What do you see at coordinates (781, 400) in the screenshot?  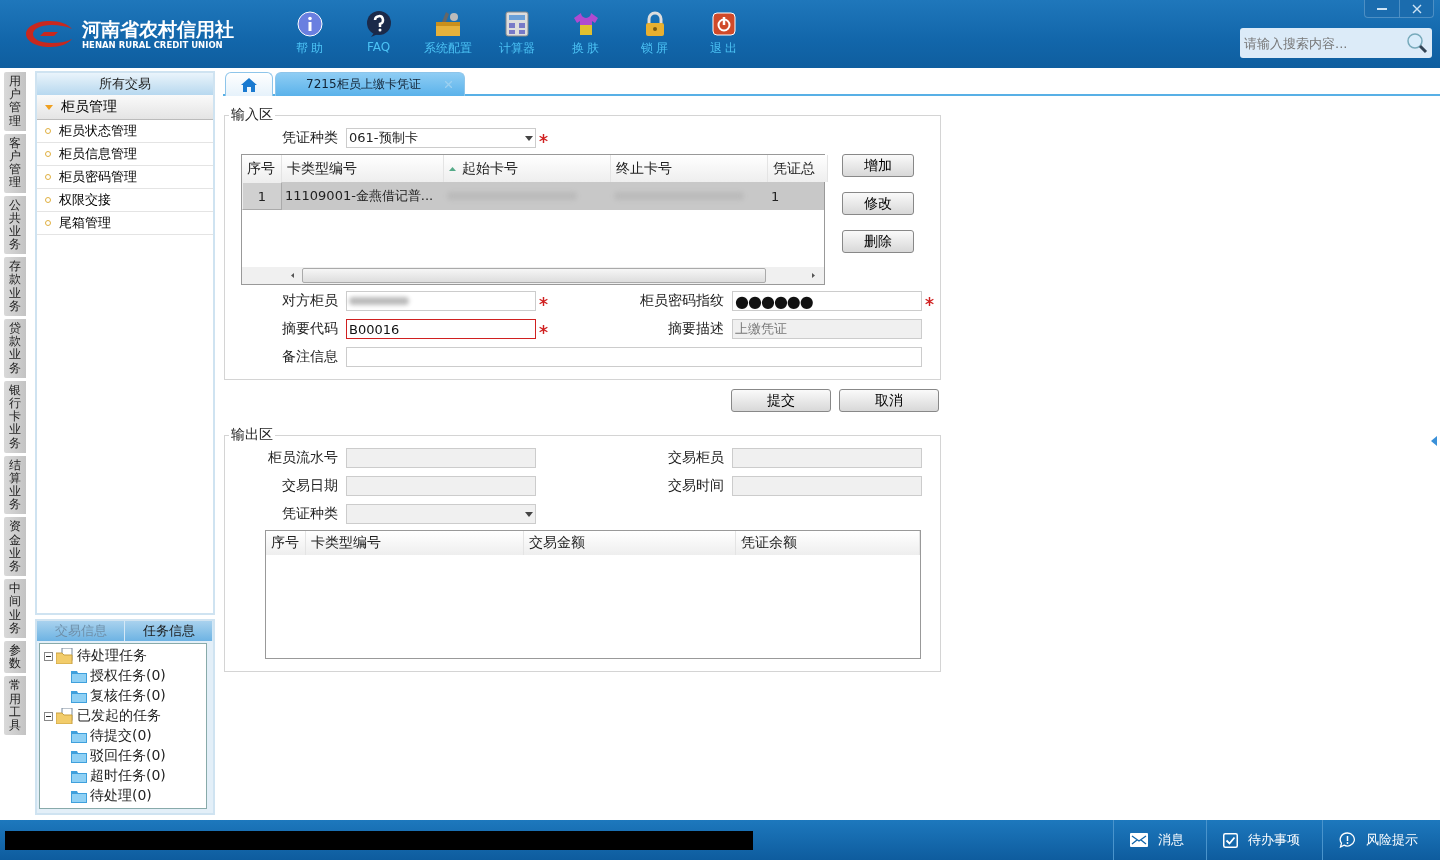 I see `form-action-button: 提交` at bounding box center [781, 400].